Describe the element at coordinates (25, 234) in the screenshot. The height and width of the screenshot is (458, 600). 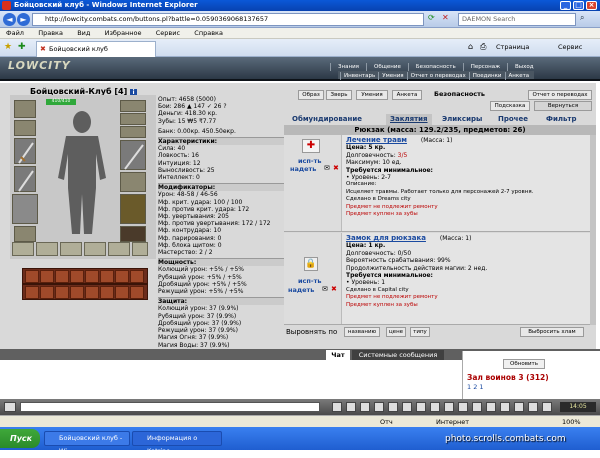
I see `belt-slot` at that location.